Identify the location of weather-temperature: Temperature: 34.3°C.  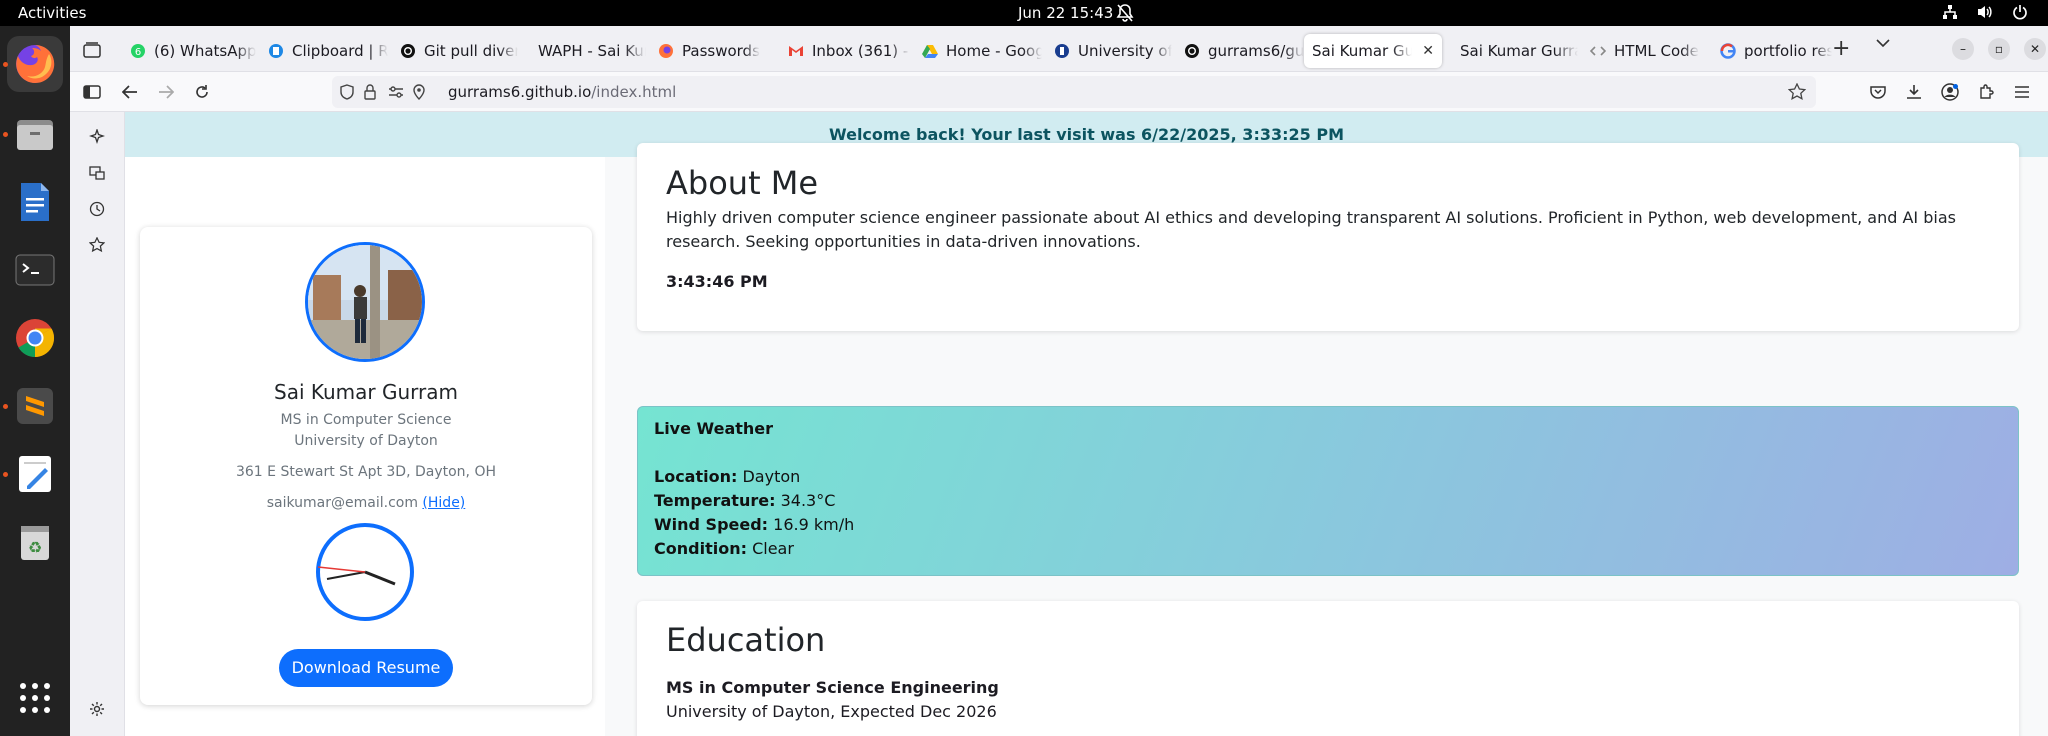
(745, 500).